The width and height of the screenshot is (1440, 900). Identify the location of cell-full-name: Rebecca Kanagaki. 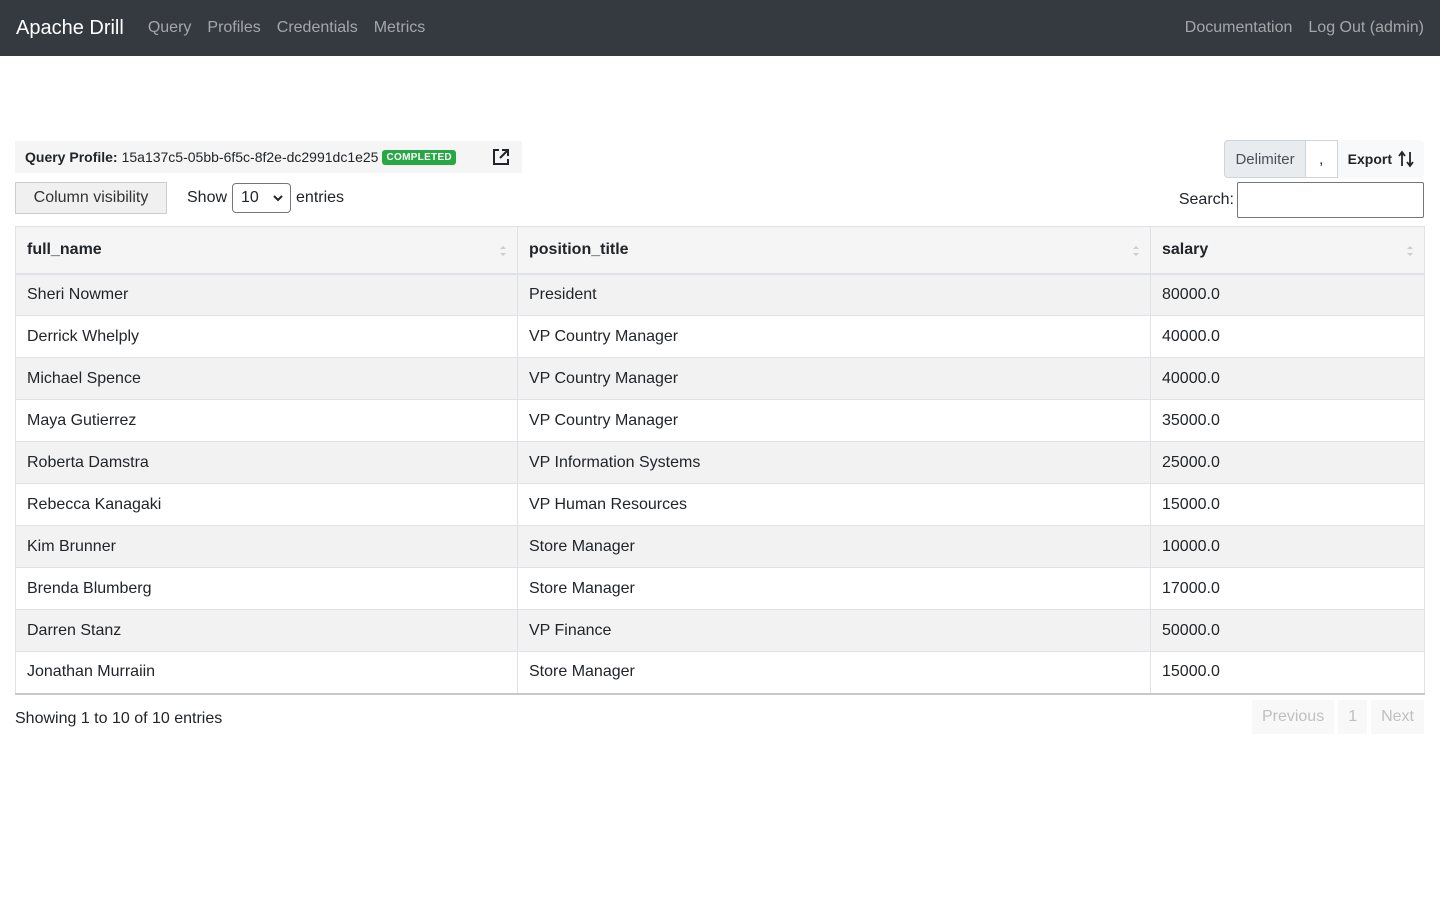
(266, 504).